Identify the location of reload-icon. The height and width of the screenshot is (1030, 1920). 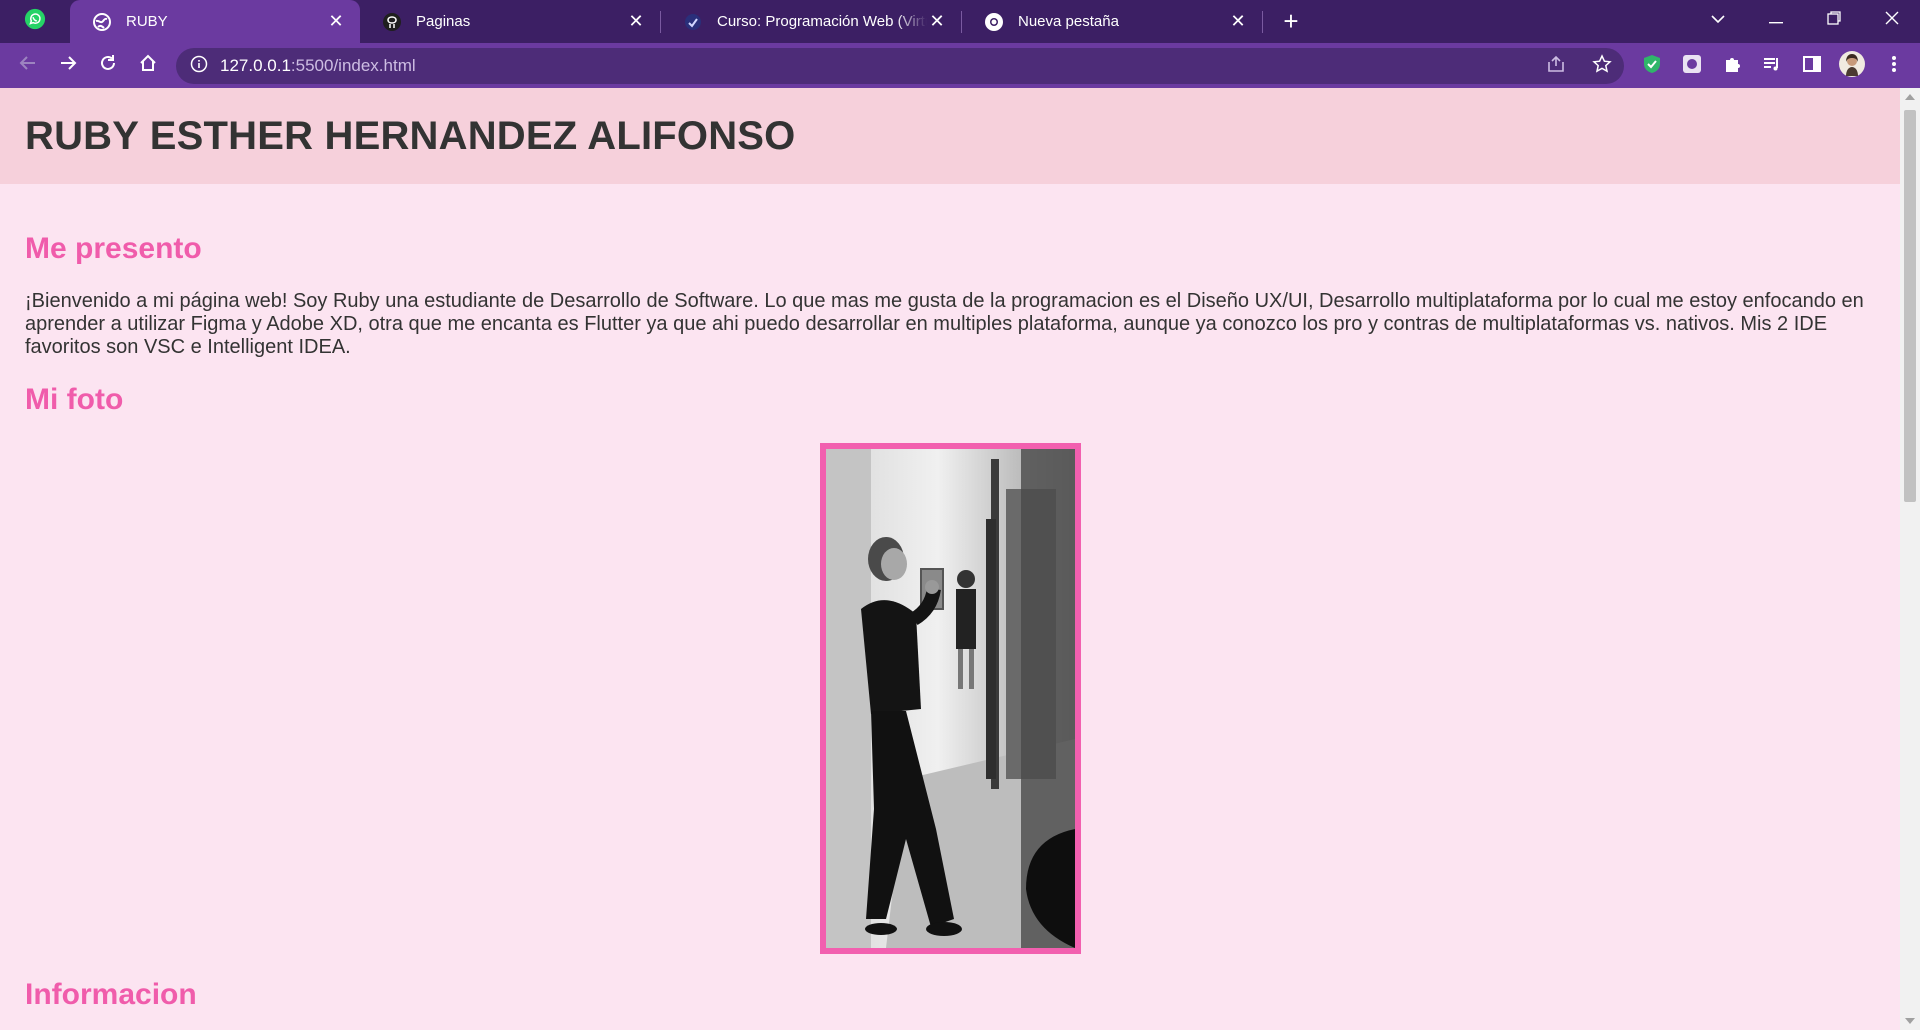
(108, 65).